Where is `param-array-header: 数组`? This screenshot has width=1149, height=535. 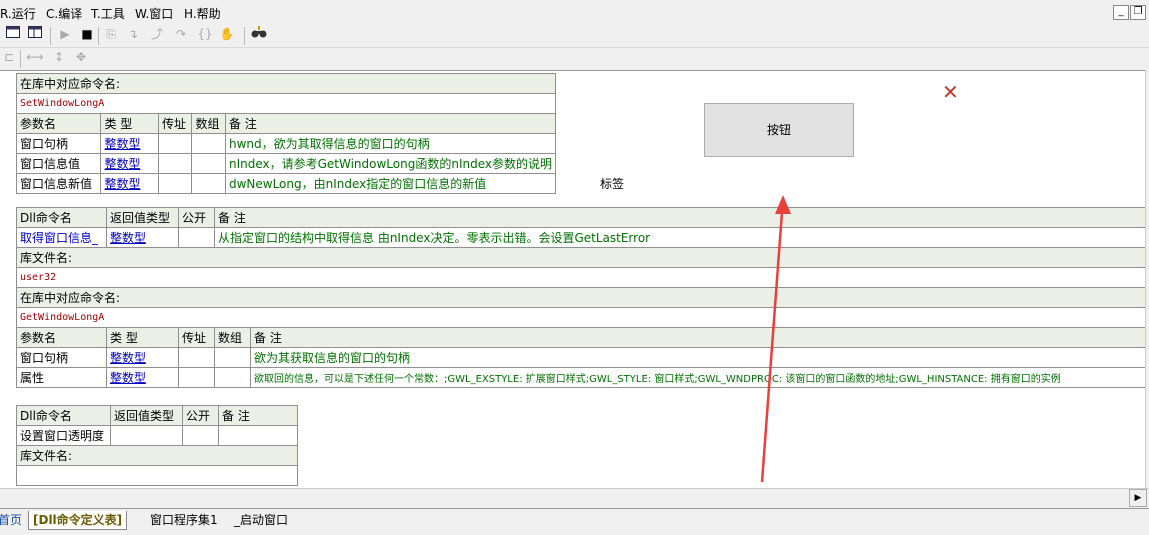 param-array-header: 数组 is located at coordinates (232, 337).